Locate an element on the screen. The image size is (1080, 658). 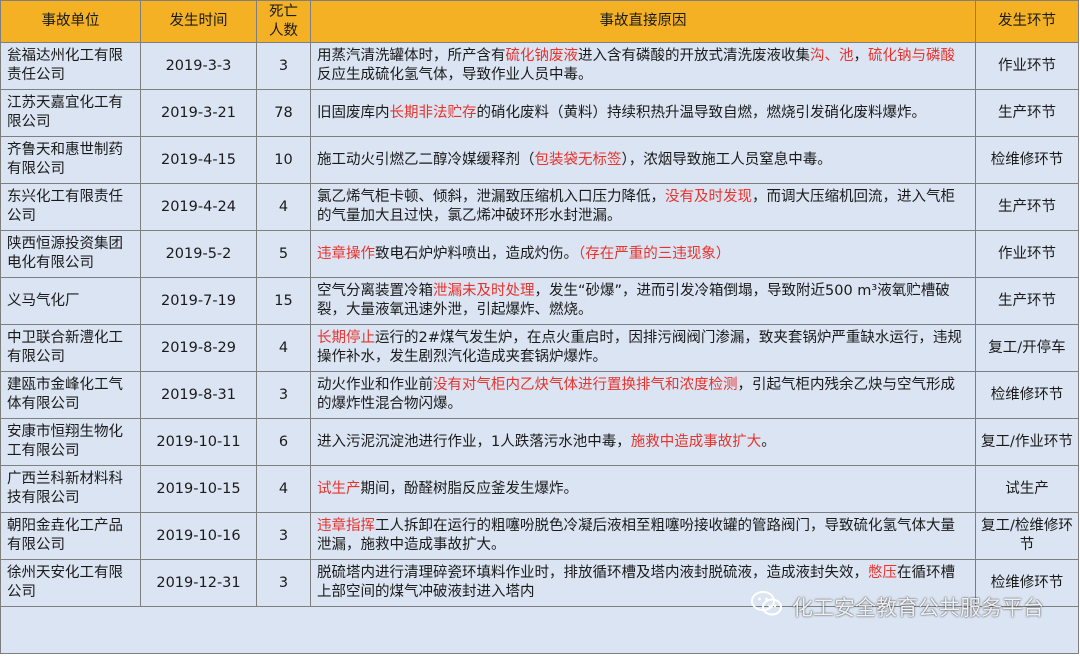
cause-highlight: 长期非法贮存 is located at coordinates (433, 112).